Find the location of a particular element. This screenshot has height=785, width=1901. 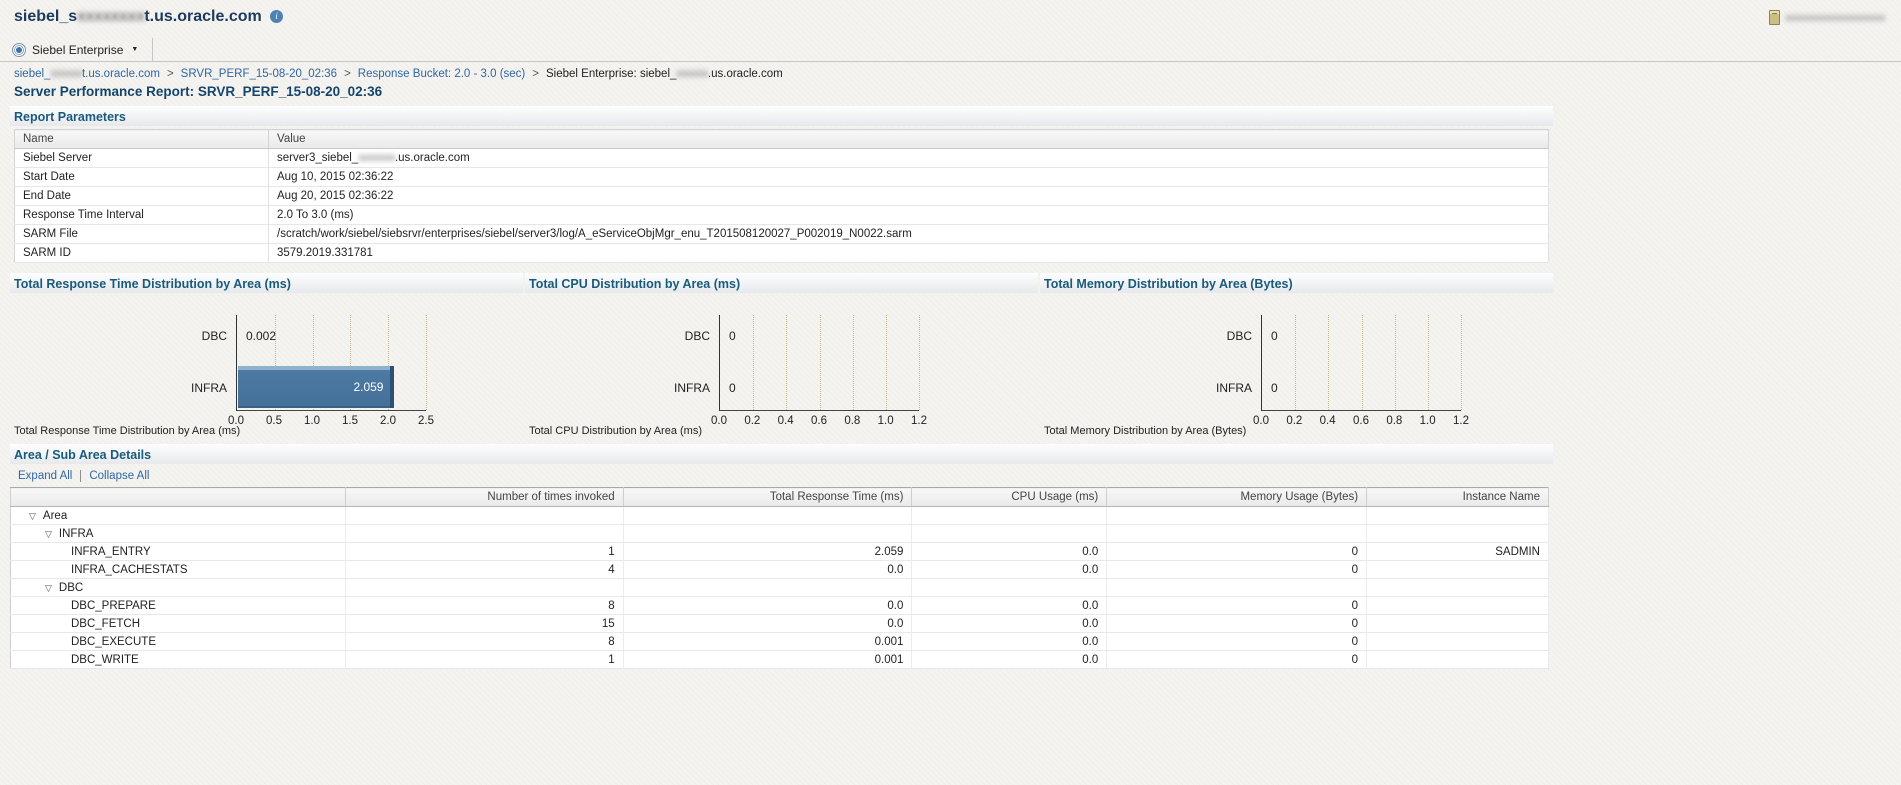

x-tick-label: 1.0 is located at coordinates (1427, 421).